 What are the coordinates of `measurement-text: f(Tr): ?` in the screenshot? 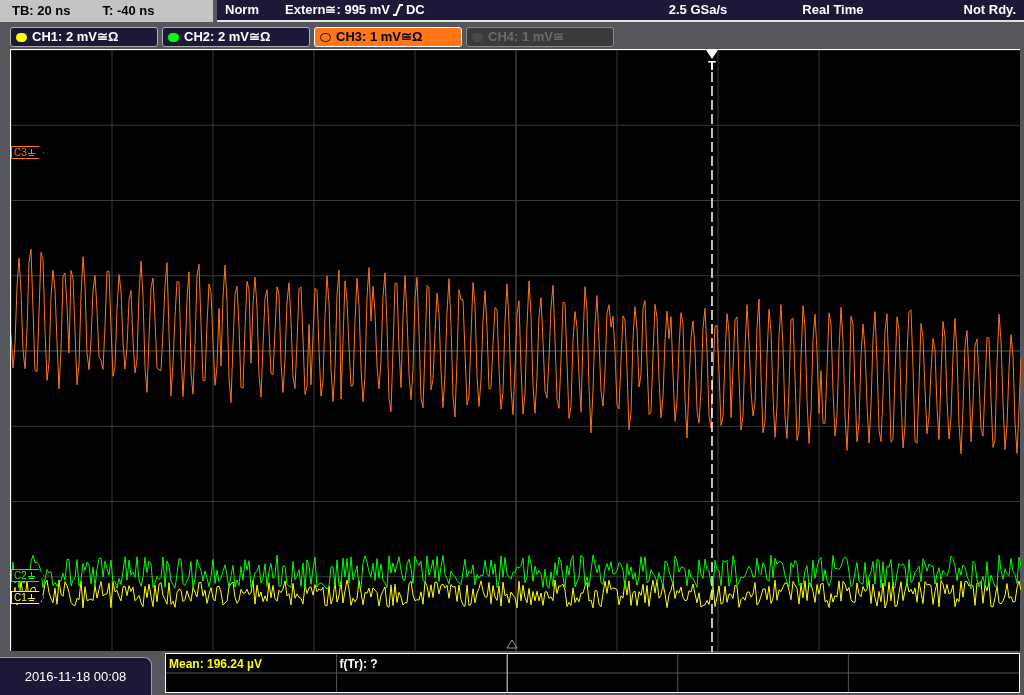 It's located at (358, 664).